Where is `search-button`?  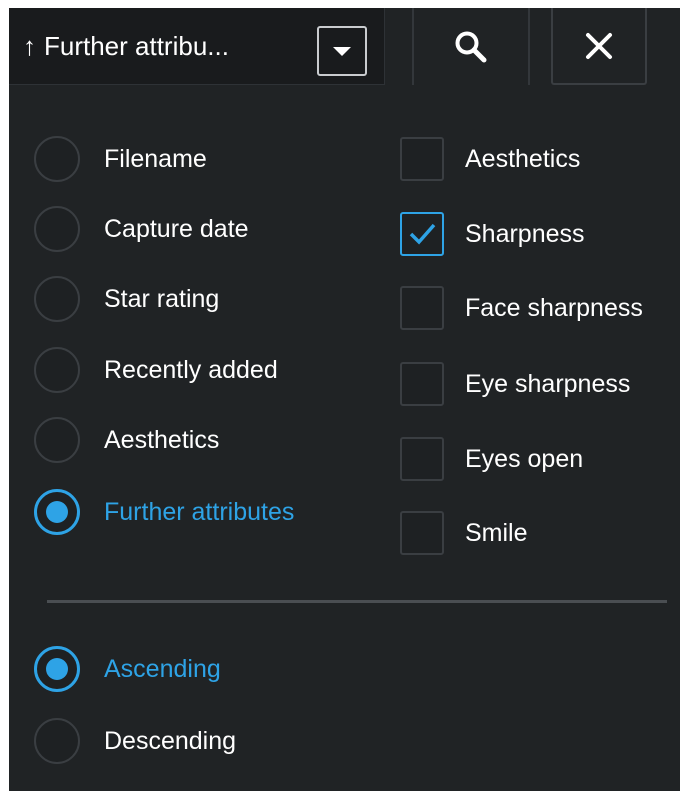 search-button is located at coordinates (471, 46).